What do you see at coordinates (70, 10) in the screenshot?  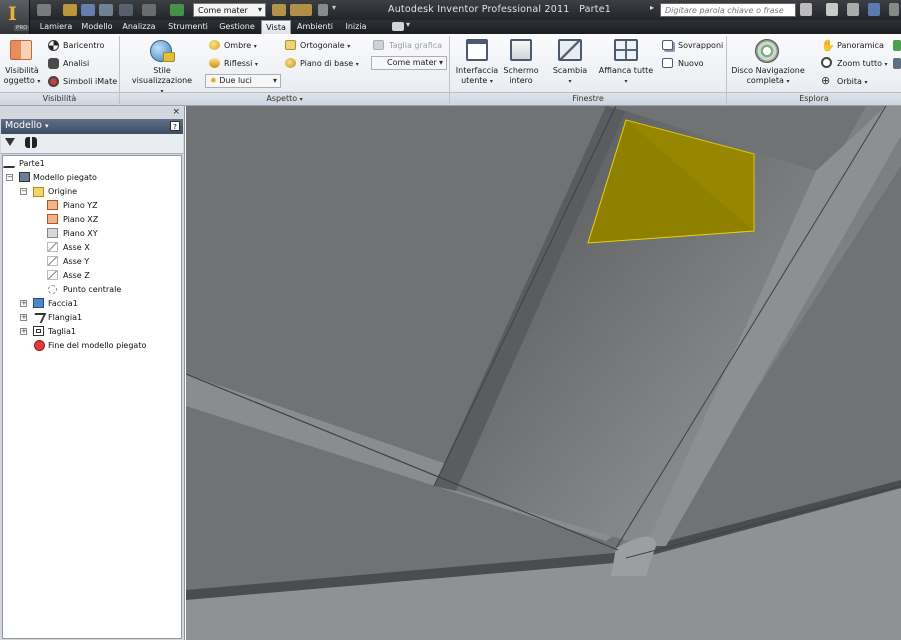 I see `open-folder-icon` at bounding box center [70, 10].